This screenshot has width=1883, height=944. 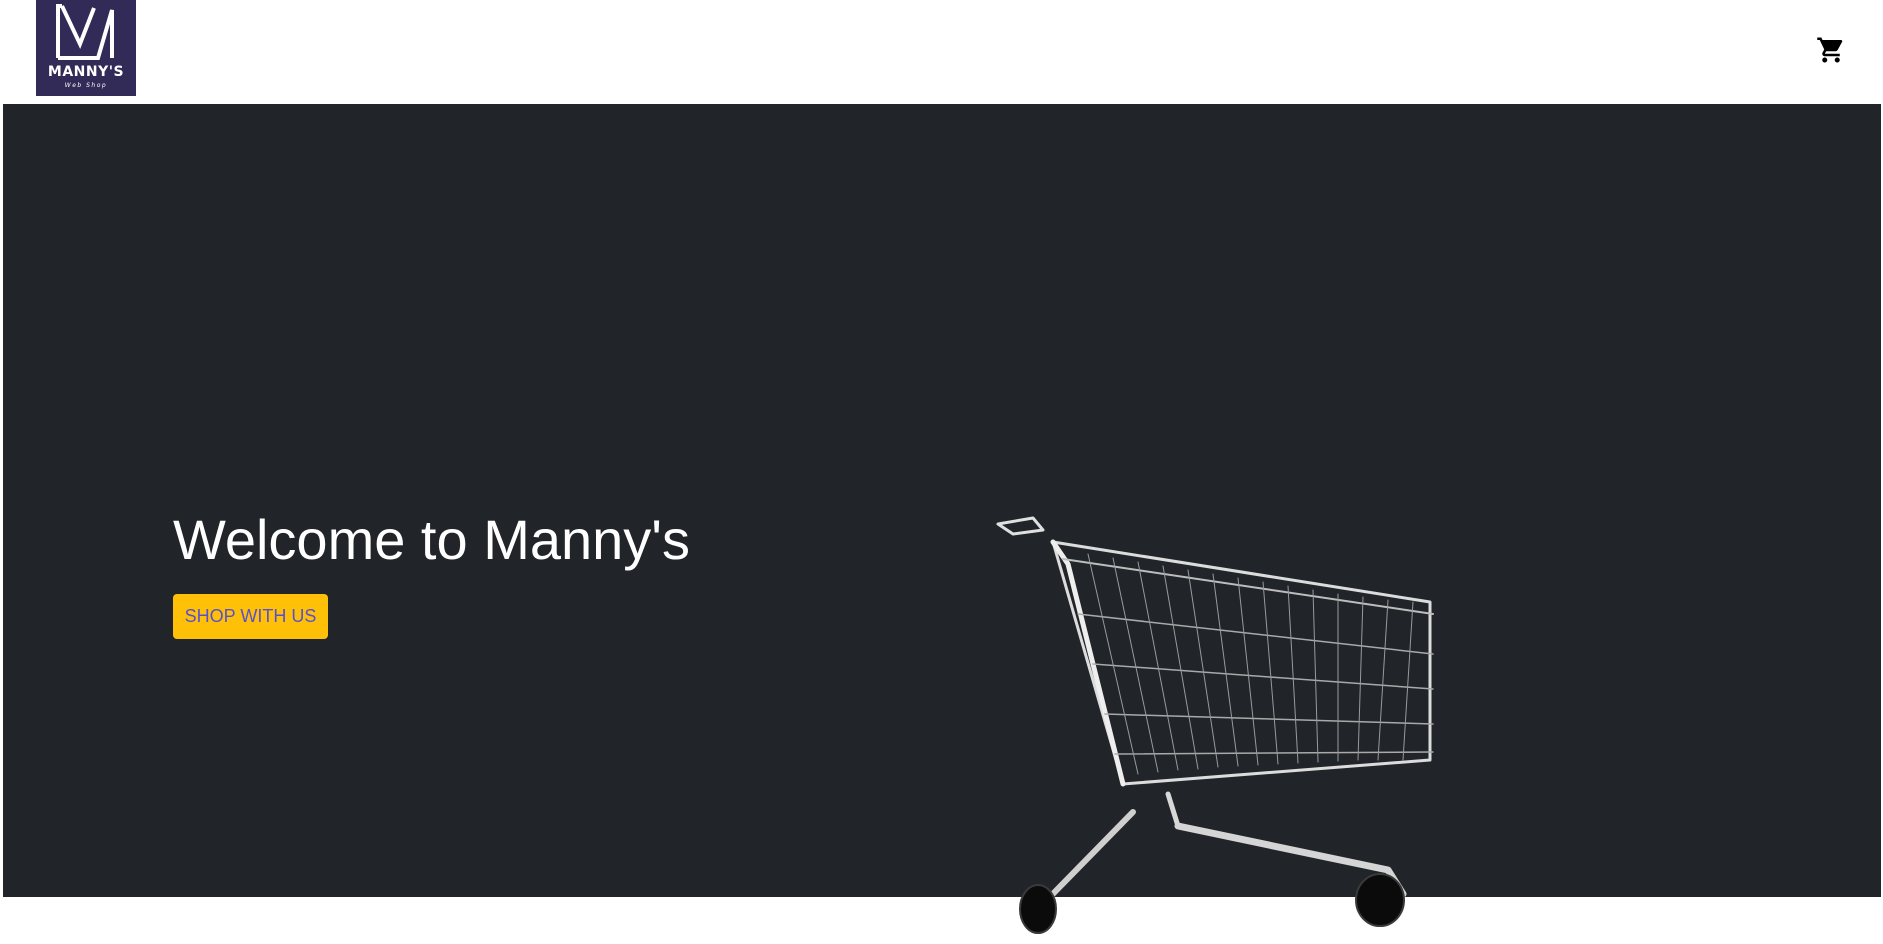 I want to click on shop-with-us-button: SHOP WITH US, so click(x=250, y=616).